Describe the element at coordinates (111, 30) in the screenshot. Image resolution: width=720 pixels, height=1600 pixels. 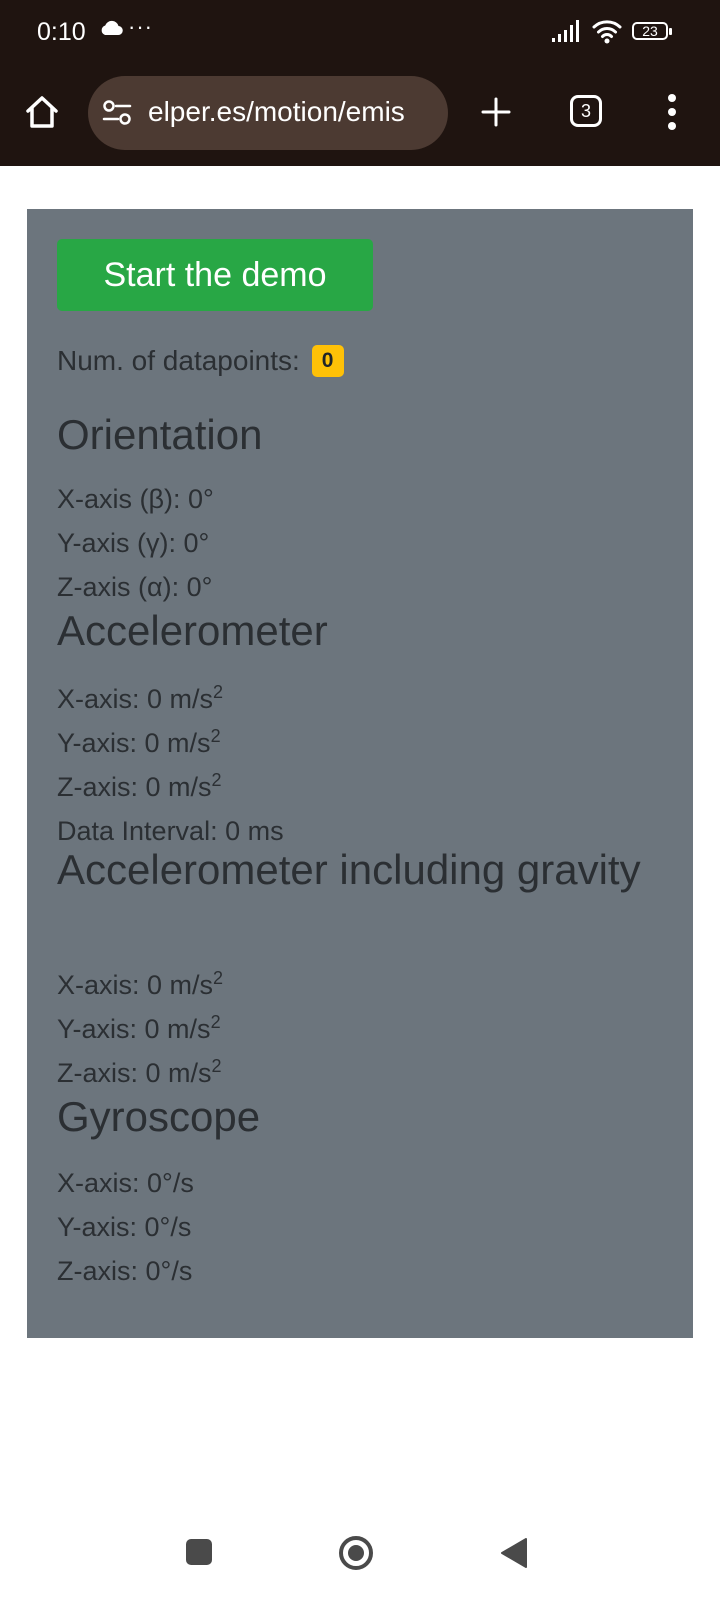
I see `cloud-icon` at that location.